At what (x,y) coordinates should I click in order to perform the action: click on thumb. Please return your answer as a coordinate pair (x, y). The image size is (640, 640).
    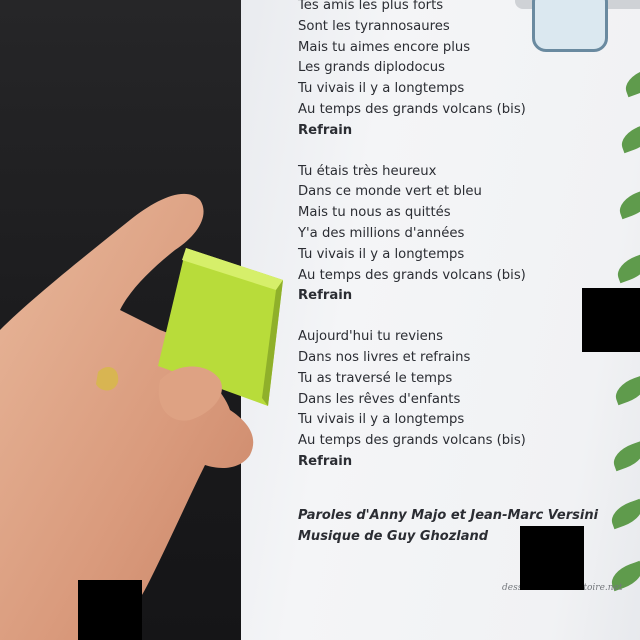
    Looking at the image, I should click on (190, 393).